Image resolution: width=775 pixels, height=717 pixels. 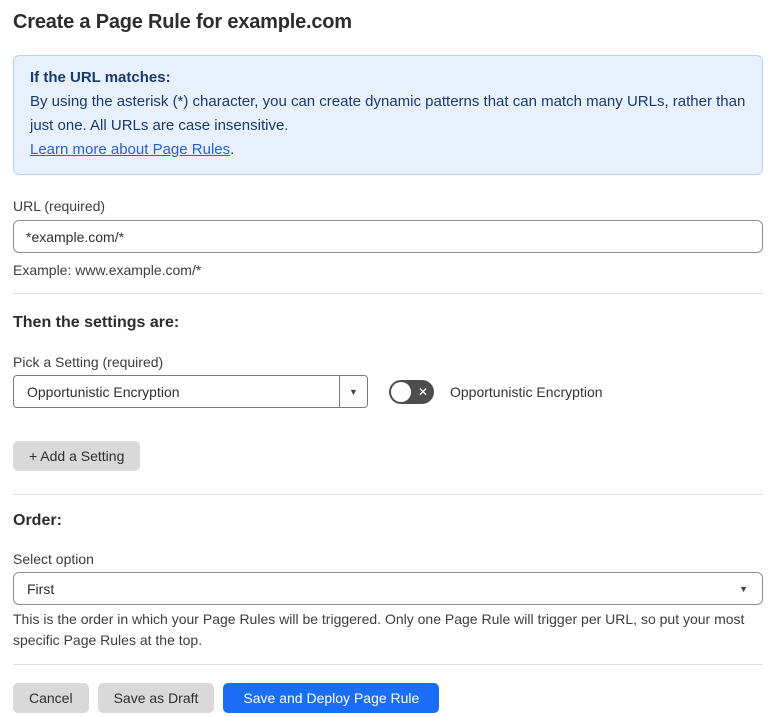 I want to click on save-draft-button: Save as Draft, so click(x=156, y=698).